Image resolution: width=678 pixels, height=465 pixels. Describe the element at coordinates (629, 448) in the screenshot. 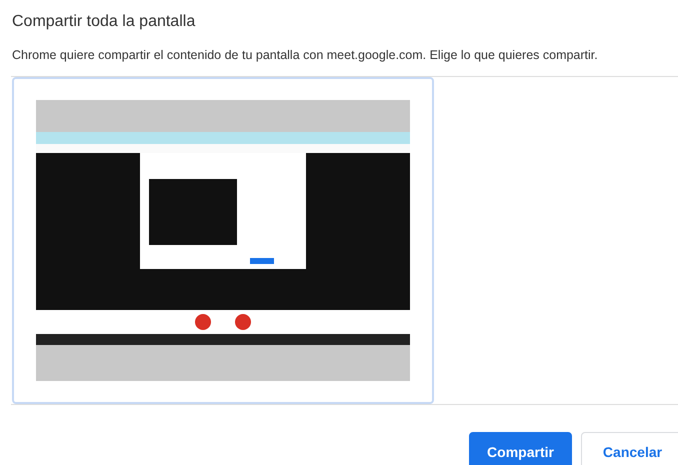

I see `cancel-button: Cancelar` at that location.